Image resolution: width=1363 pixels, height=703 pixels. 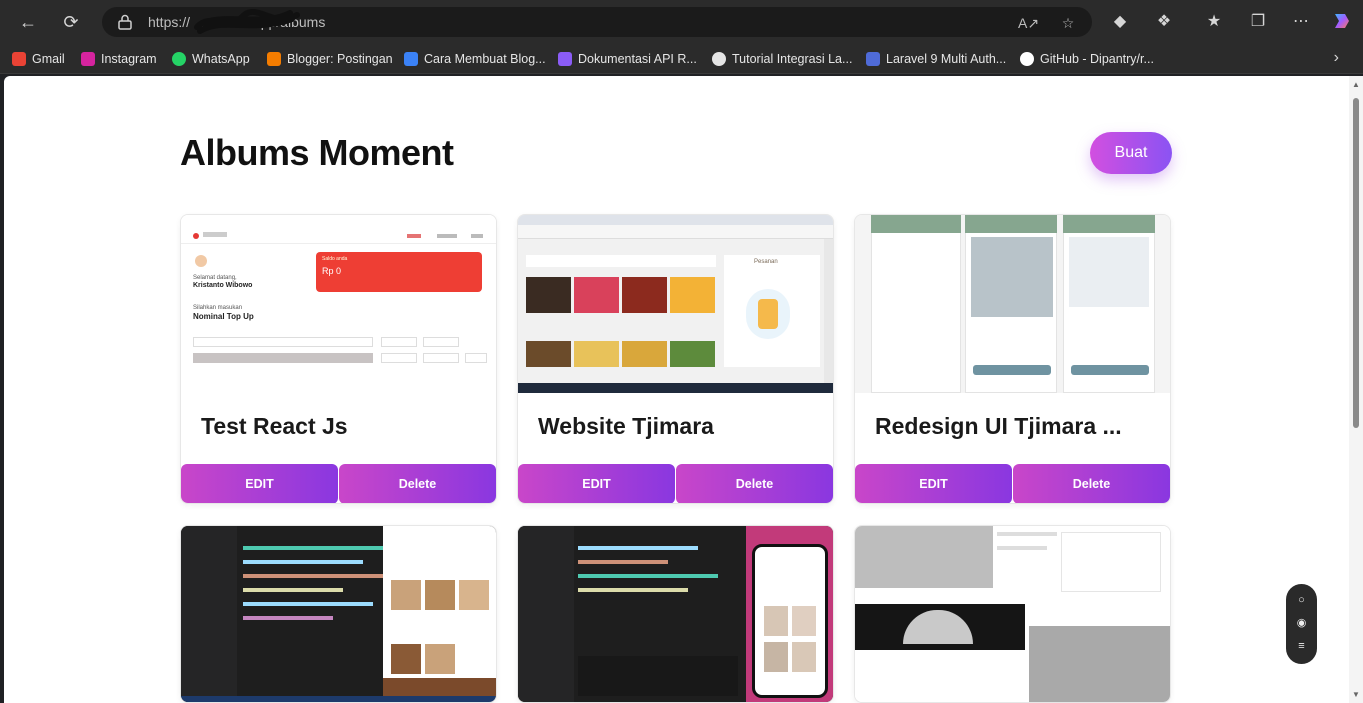 I want to click on album-title: Test React Js, so click(x=274, y=426).